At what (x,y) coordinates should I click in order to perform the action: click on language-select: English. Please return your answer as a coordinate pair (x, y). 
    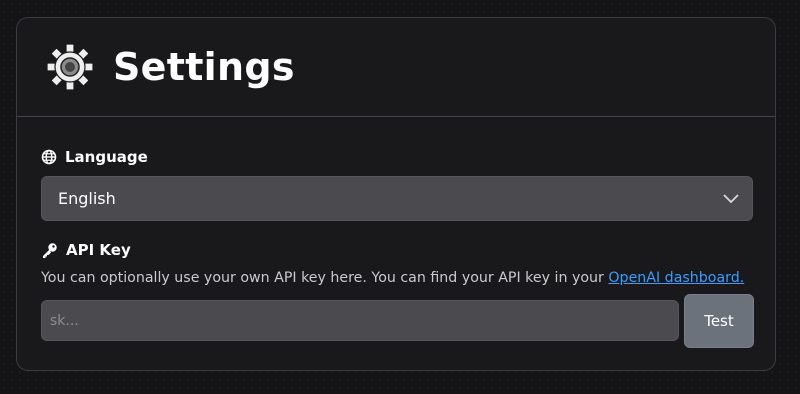
    Looking at the image, I should click on (397, 198).